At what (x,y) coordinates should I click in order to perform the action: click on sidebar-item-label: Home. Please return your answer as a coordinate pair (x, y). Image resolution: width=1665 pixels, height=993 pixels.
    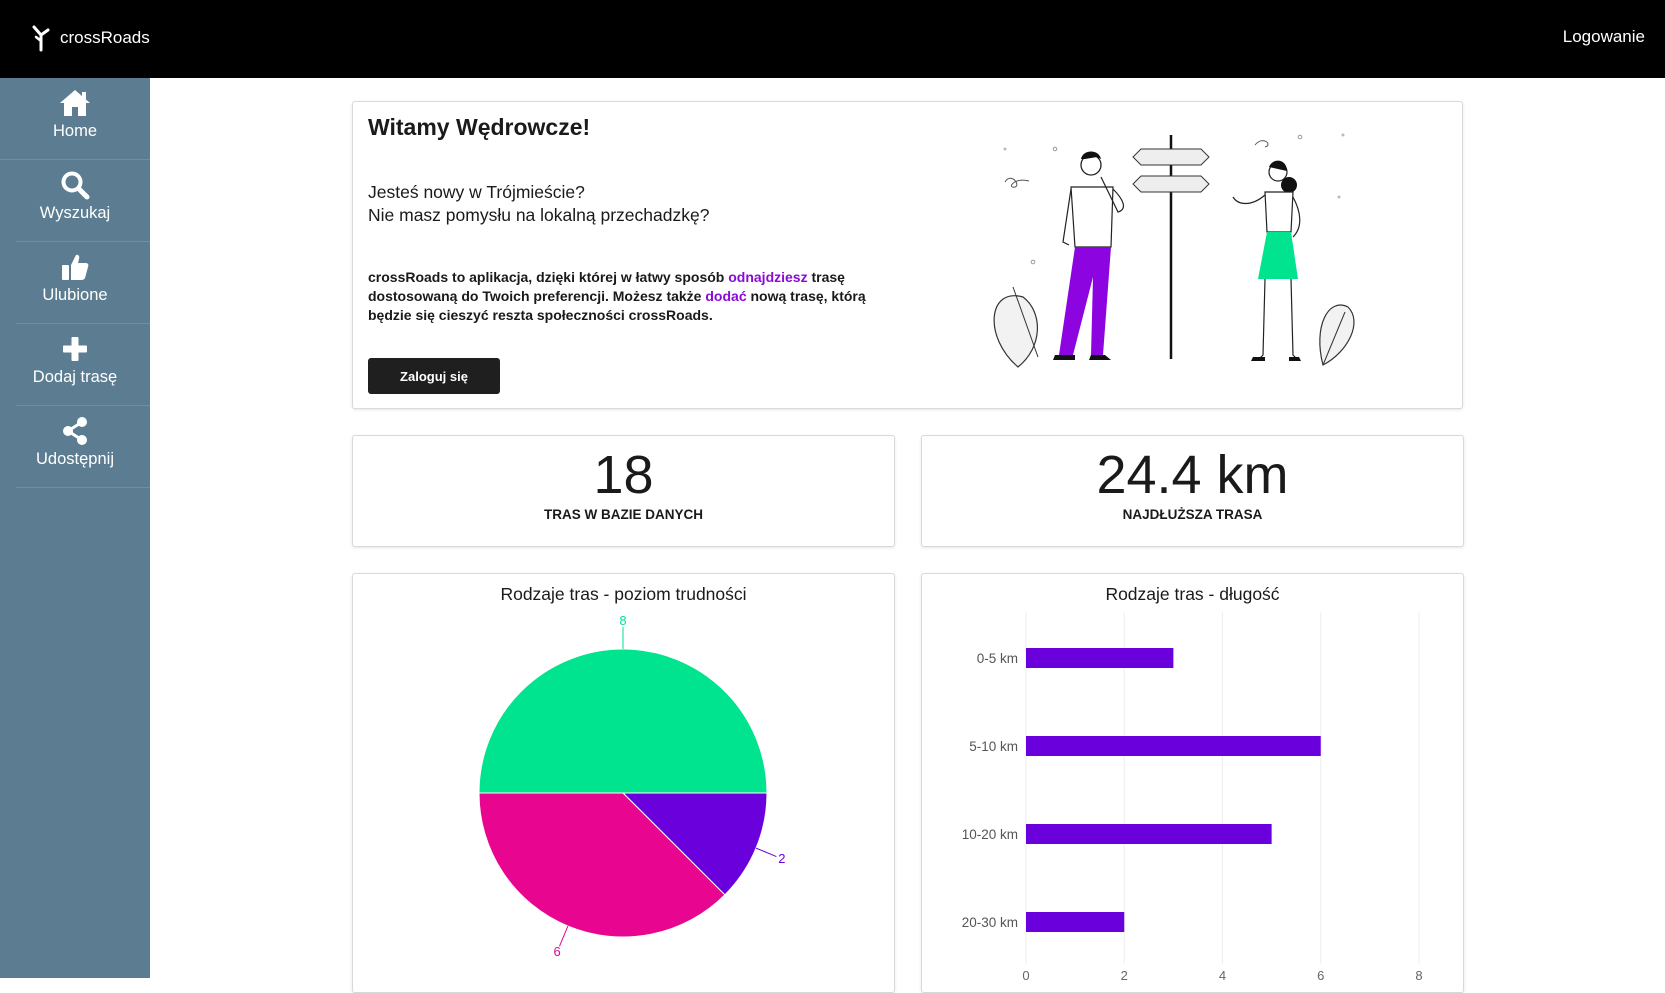
    Looking at the image, I should click on (74, 131).